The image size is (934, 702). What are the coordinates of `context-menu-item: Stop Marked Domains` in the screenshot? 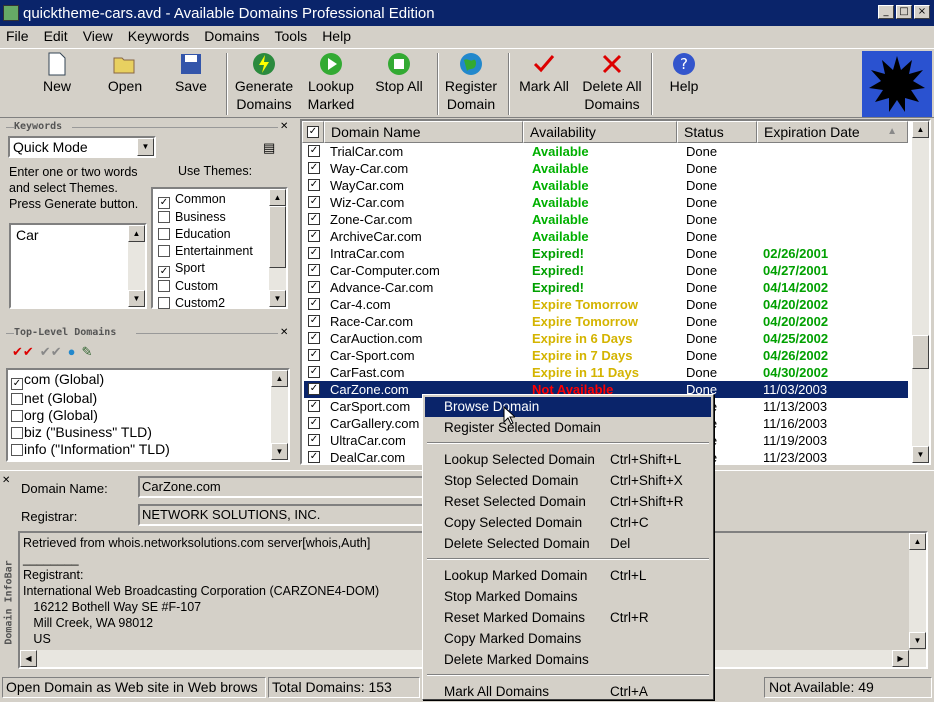 It's located at (568, 597).